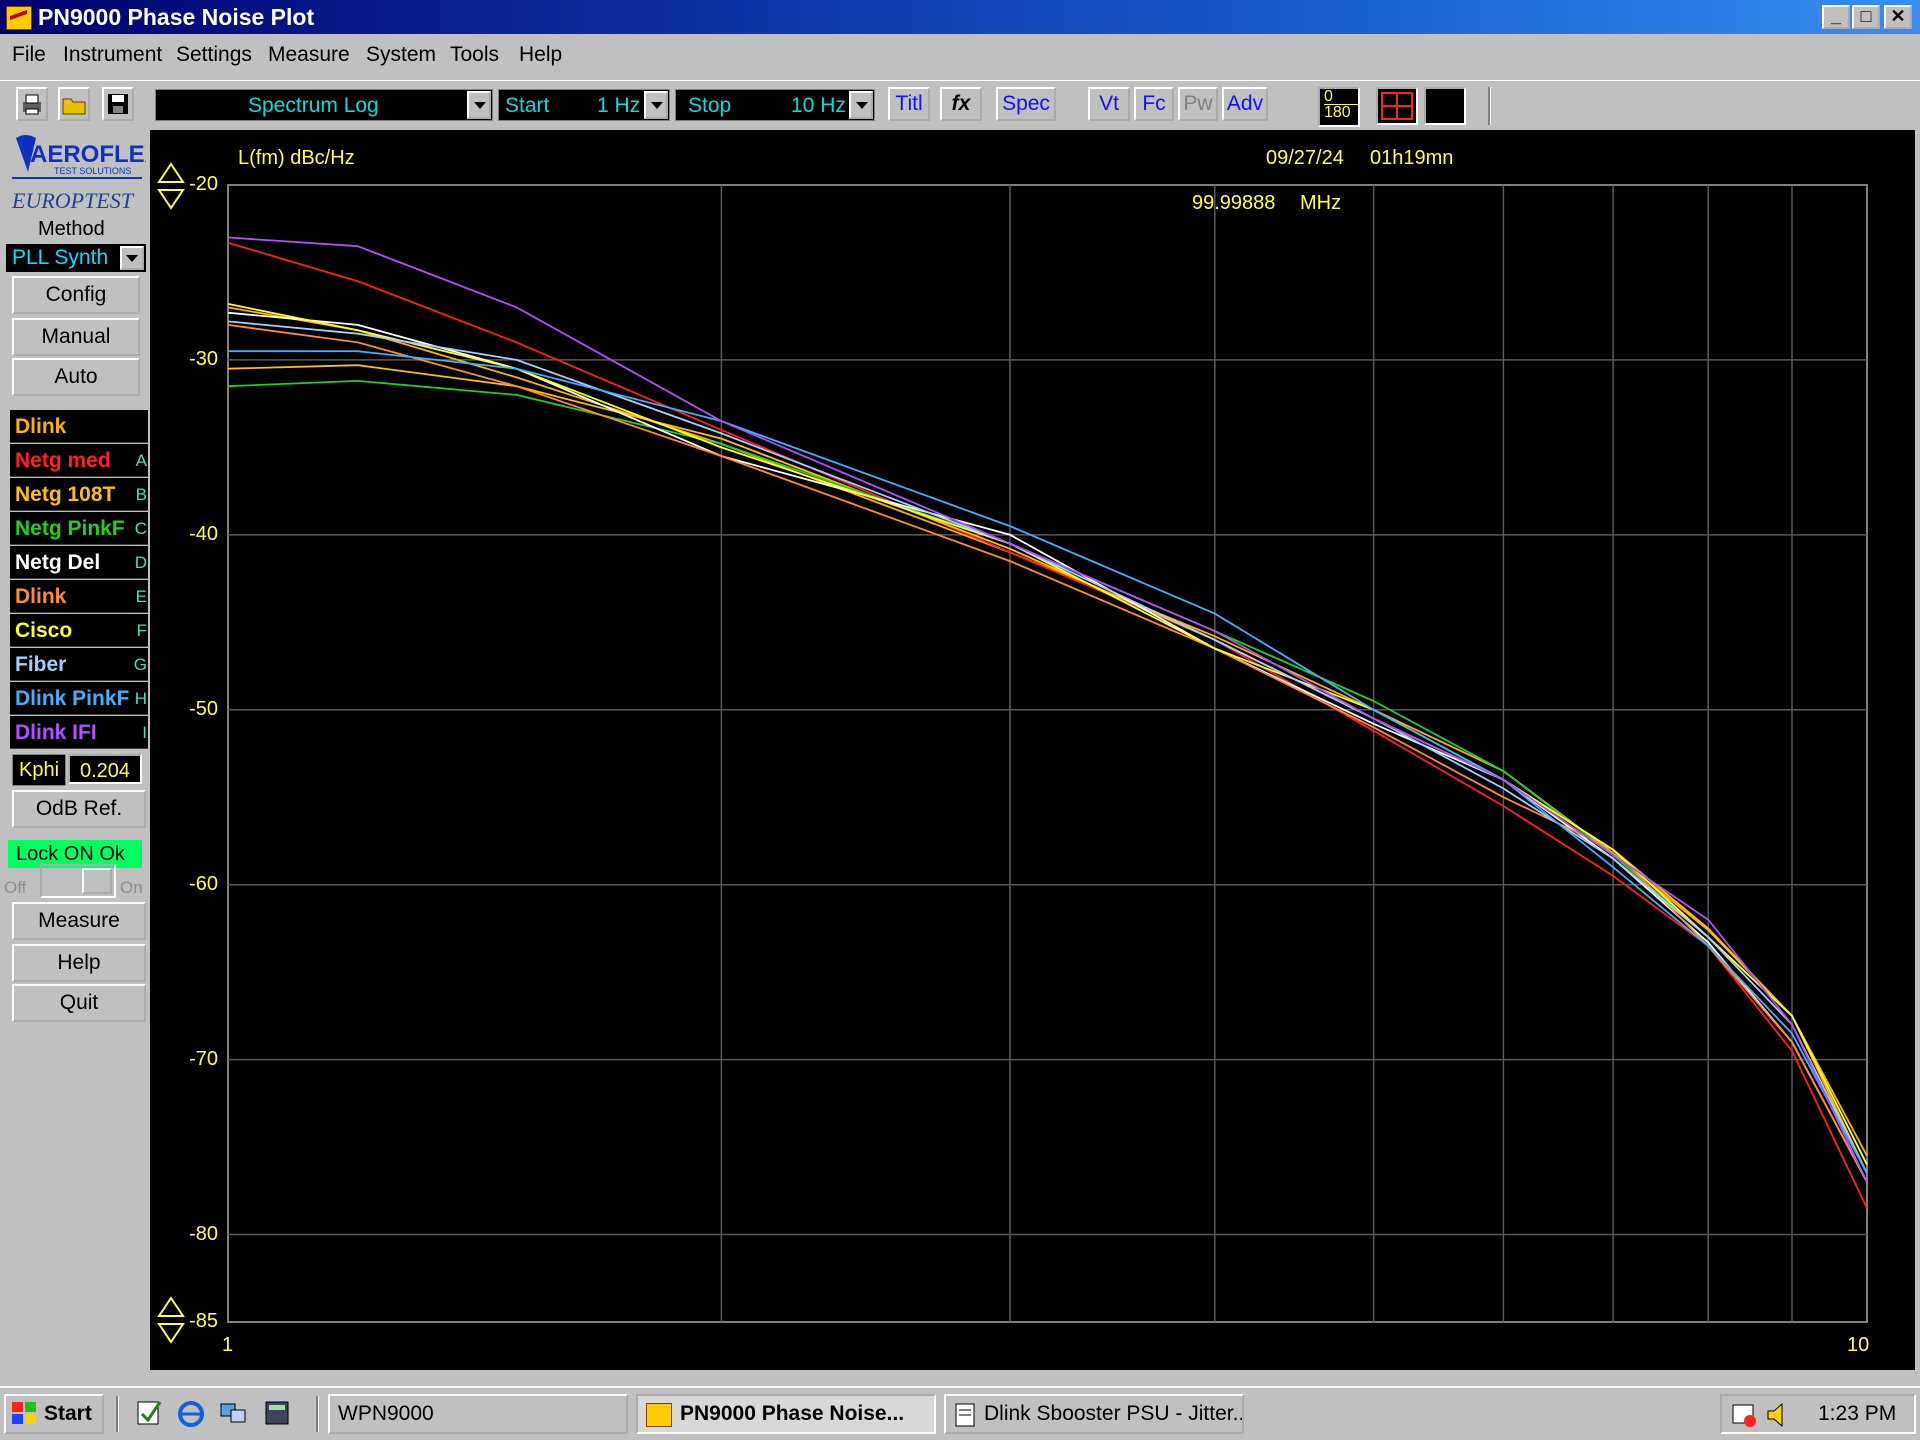 The width and height of the screenshot is (1920, 1440). Describe the element at coordinates (105, 769) in the screenshot. I see `kphi-value-field: 0.204` at that location.